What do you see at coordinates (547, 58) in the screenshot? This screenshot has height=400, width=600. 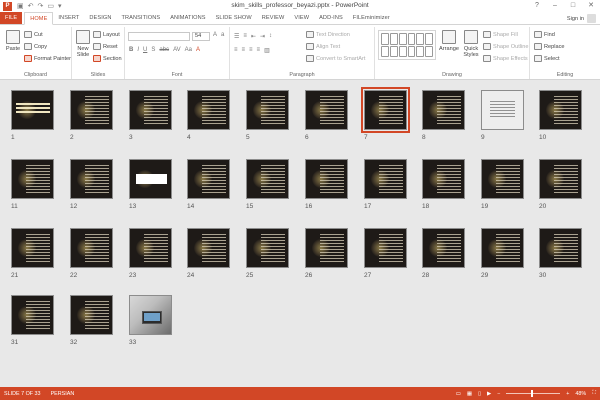 I see `select-button: Select` at bounding box center [547, 58].